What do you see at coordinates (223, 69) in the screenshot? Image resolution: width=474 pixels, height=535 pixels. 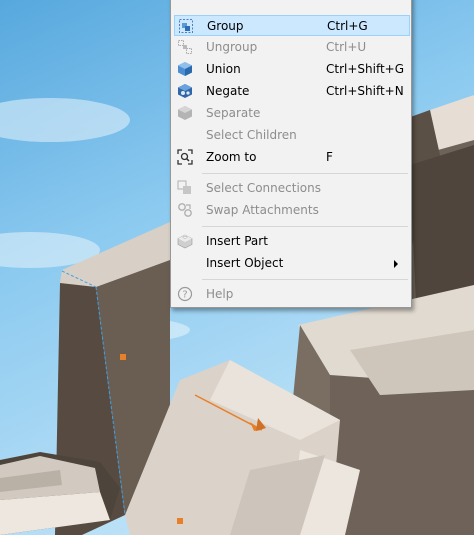 I see `menu-item-label: Union` at bounding box center [223, 69].